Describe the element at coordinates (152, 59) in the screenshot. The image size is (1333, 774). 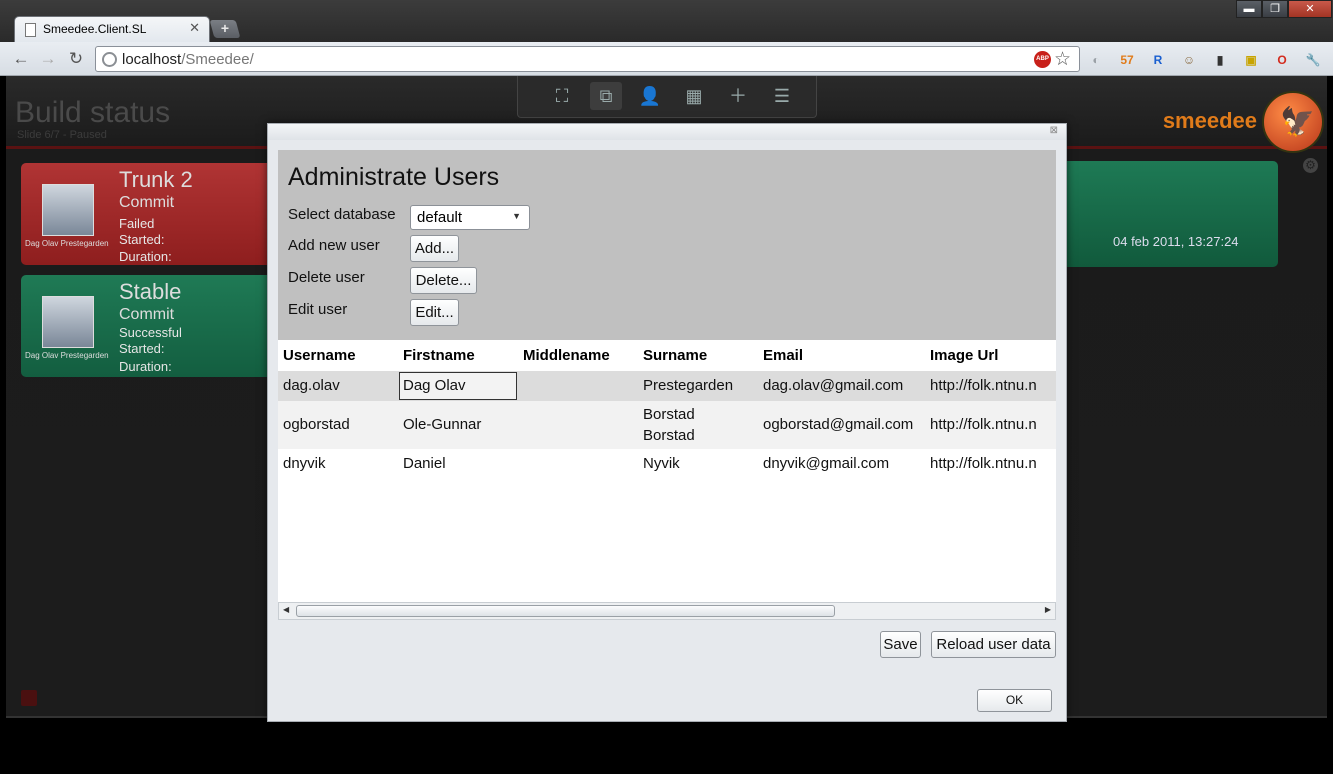
I see `url-host: localhost` at that location.